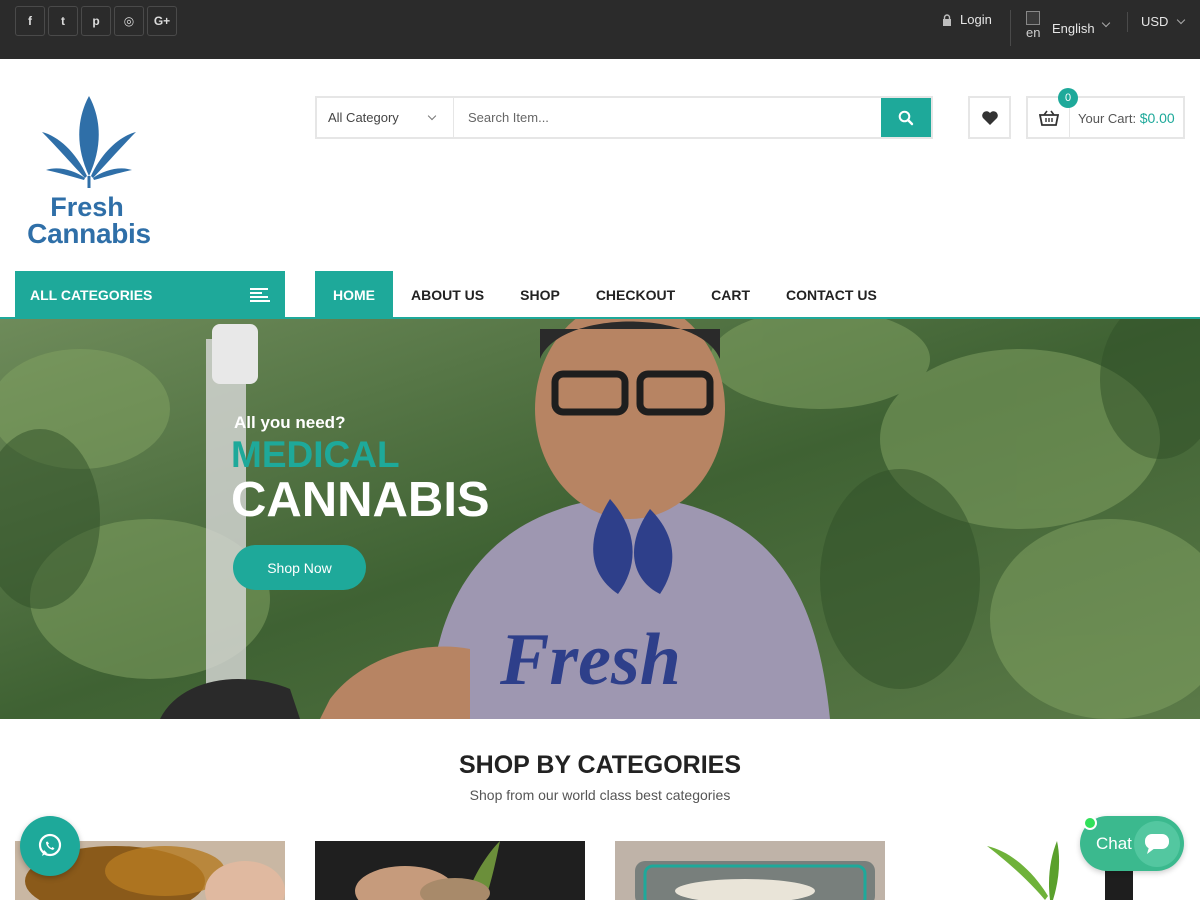 Image resolution: width=1200 pixels, height=900 pixels. I want to click on hero-shirt-text: Fresh, so click(590, 660).